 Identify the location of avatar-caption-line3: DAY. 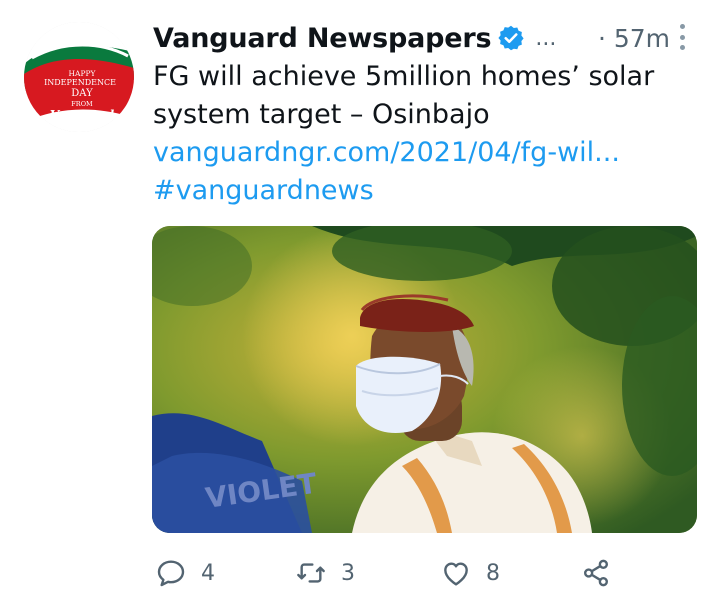
(82, 93).